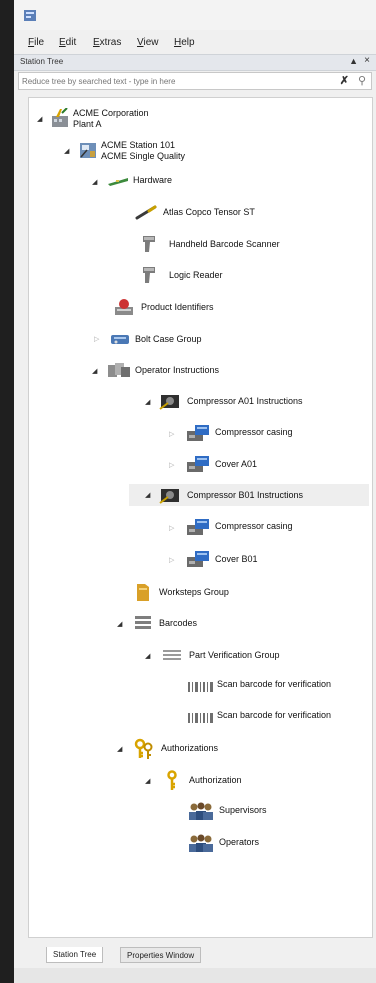  What do you see at coordinates (172, 780) in the screenshot?
I see `key-icon` at bounding box center [172, 780].